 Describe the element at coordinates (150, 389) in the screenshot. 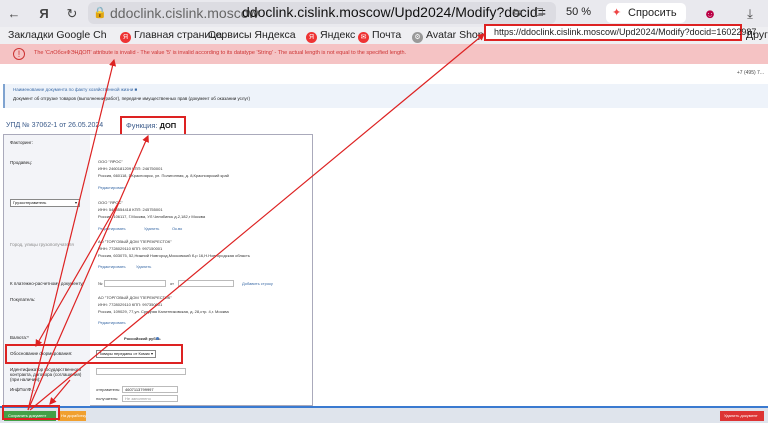

I see `sender-input: 4607113799997` at that location.